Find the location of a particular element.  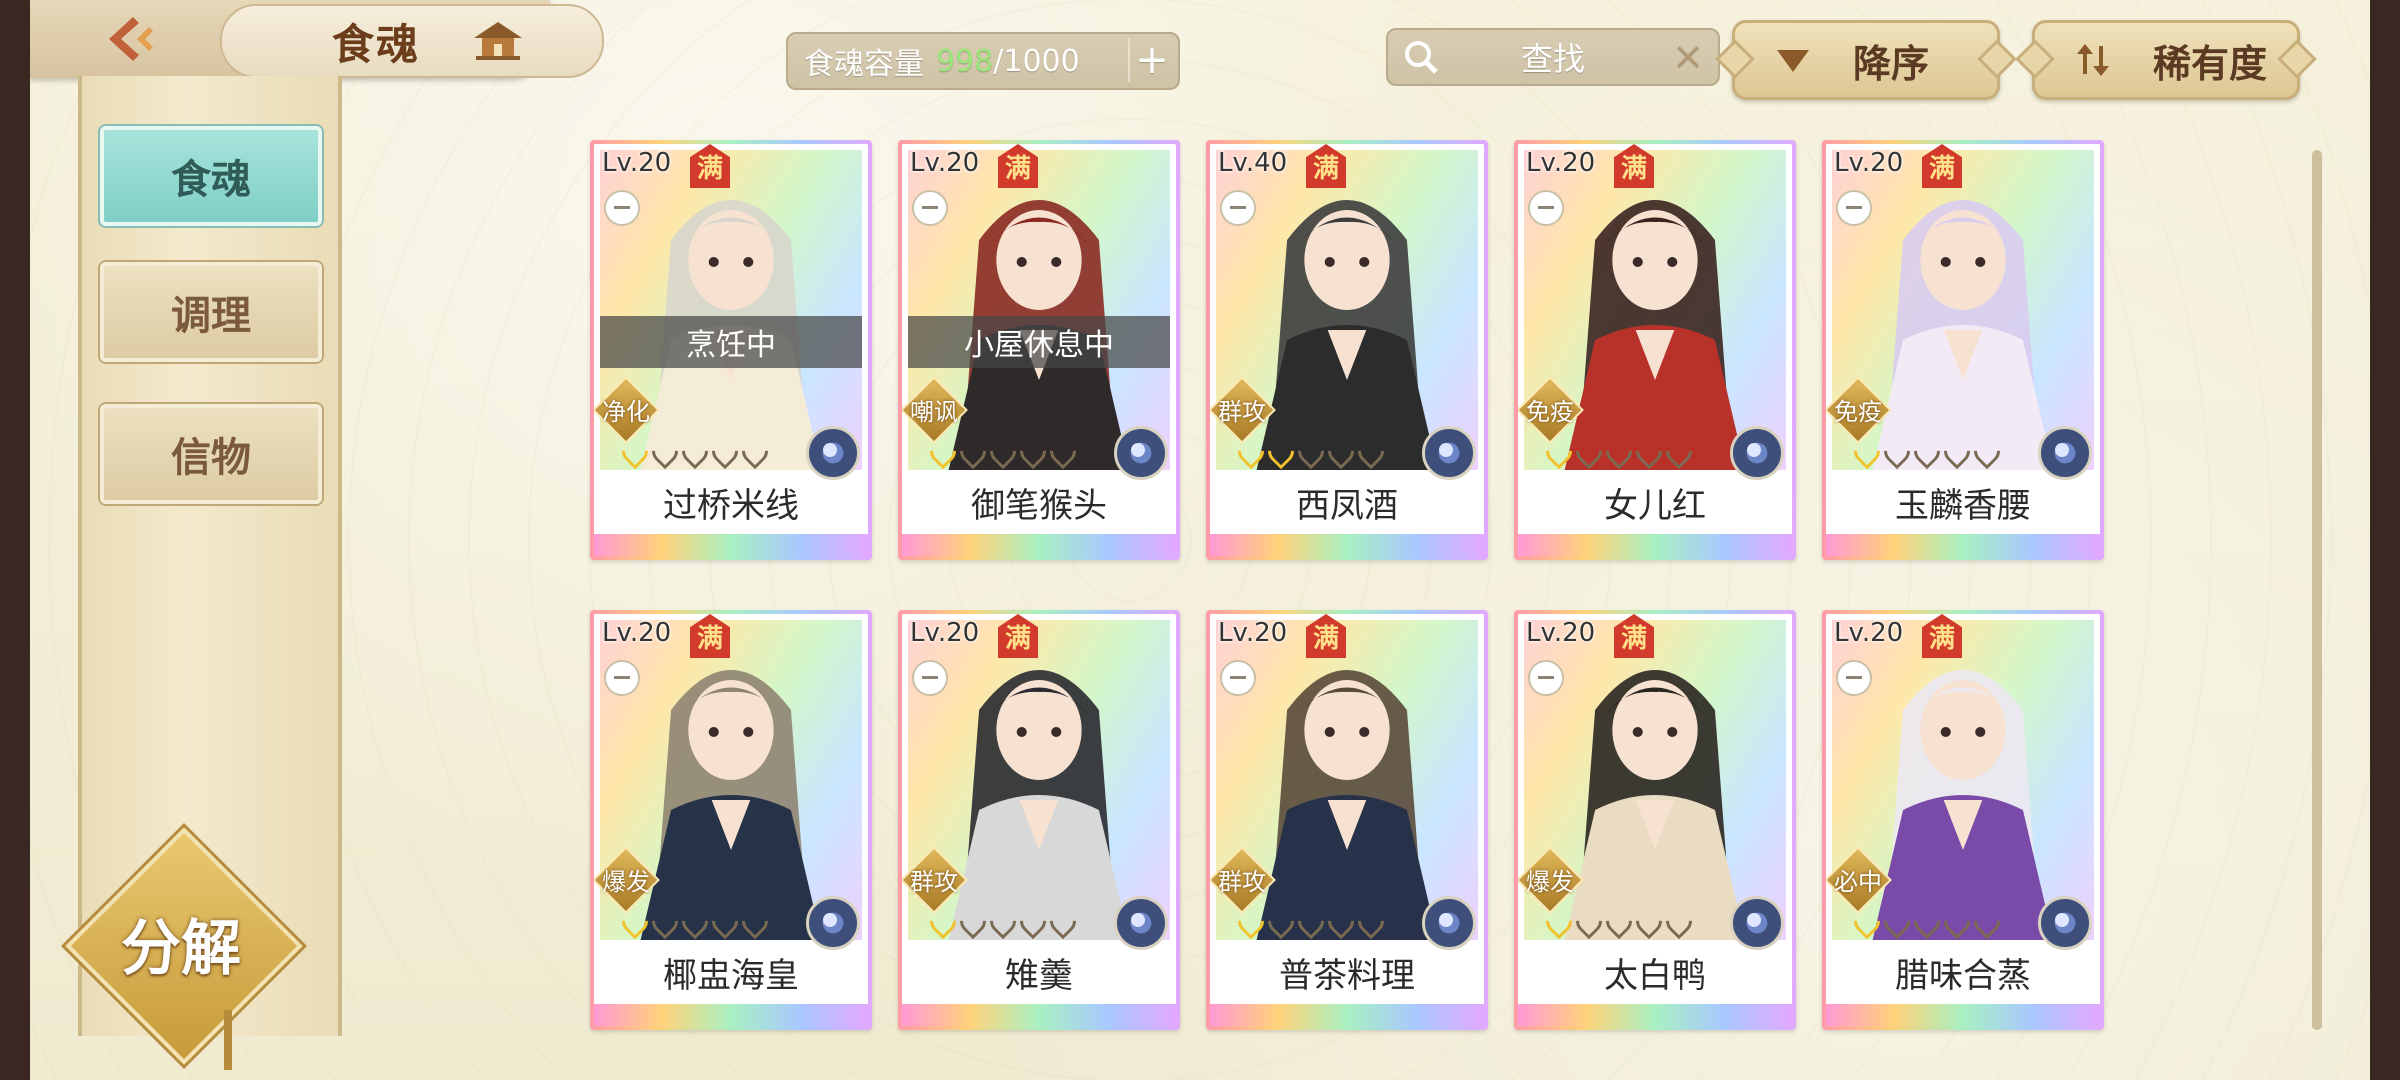

tab-tokens: 信物 is located at coordinates (211, 454).